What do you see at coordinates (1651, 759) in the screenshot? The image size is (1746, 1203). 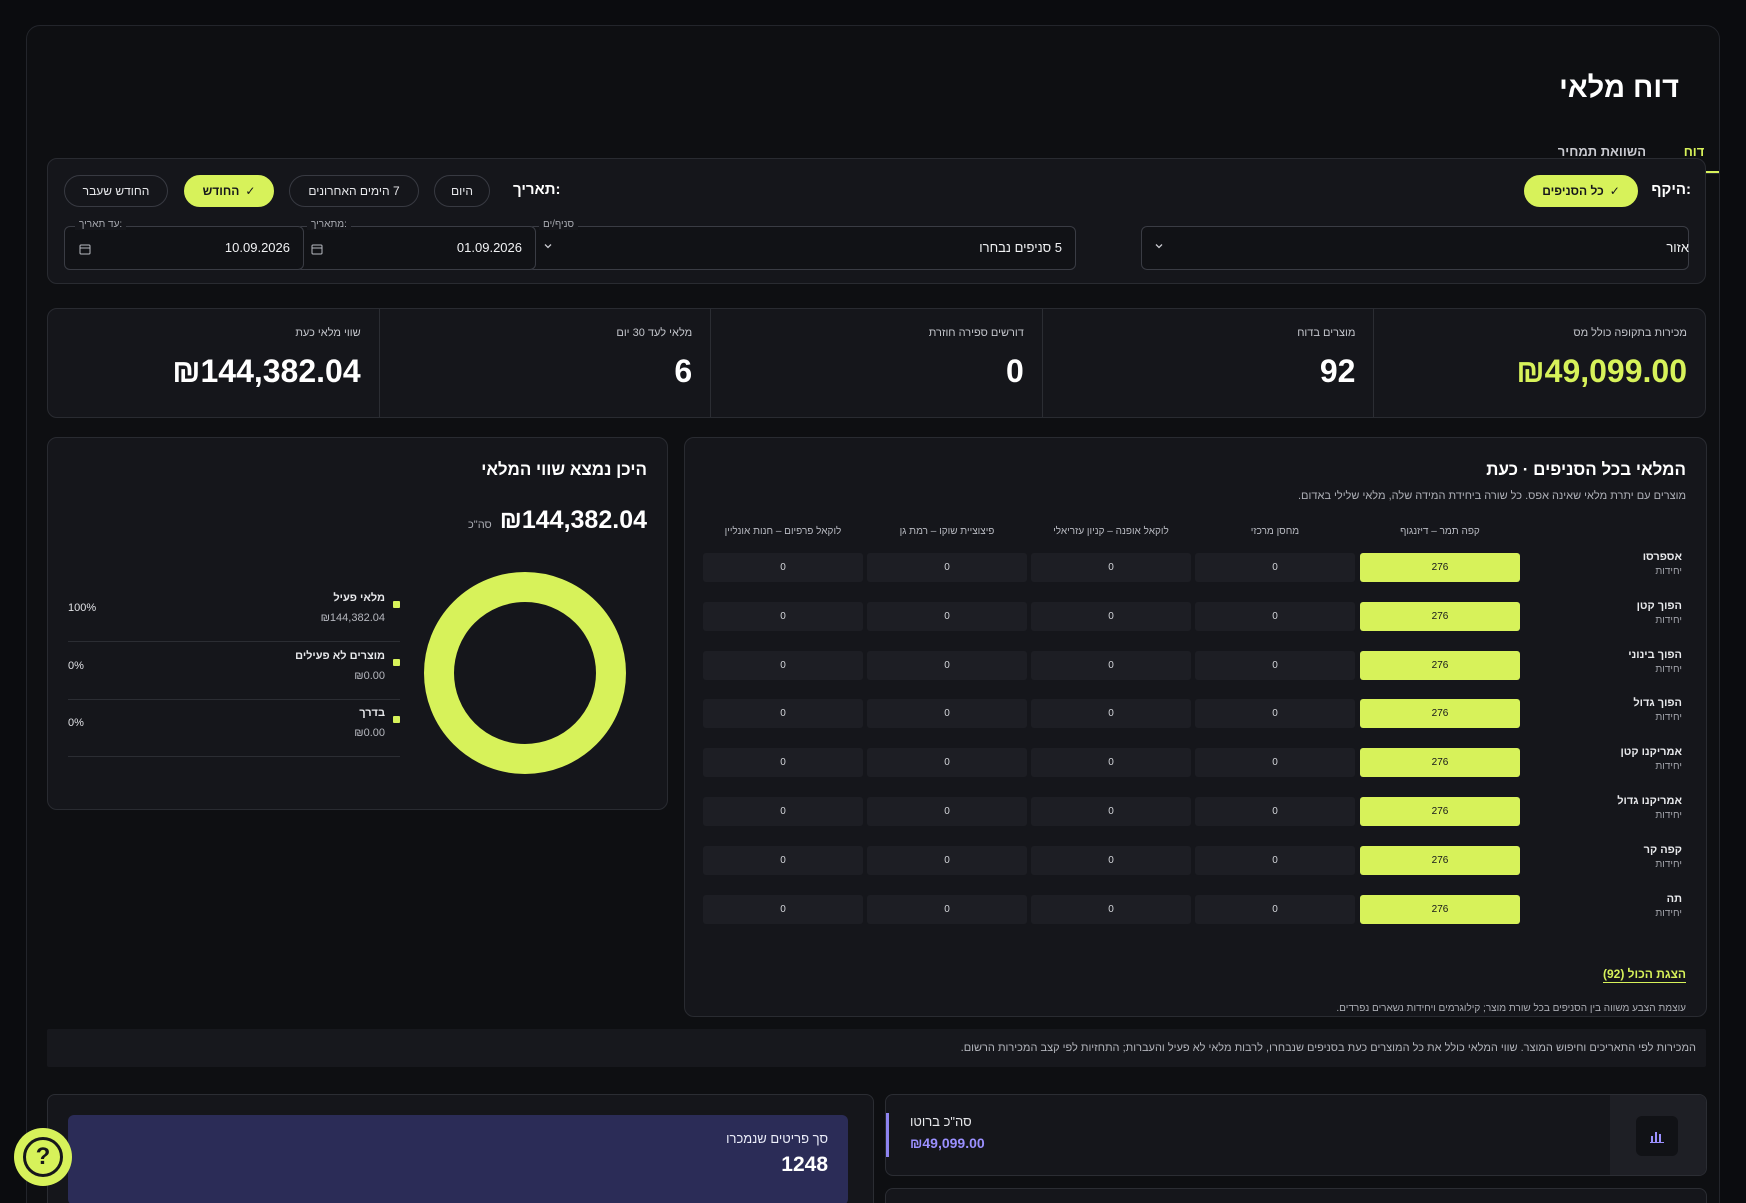 I see `row-product-name: אמריקנו קטן יחידות` at bounding box center [1651, 759].